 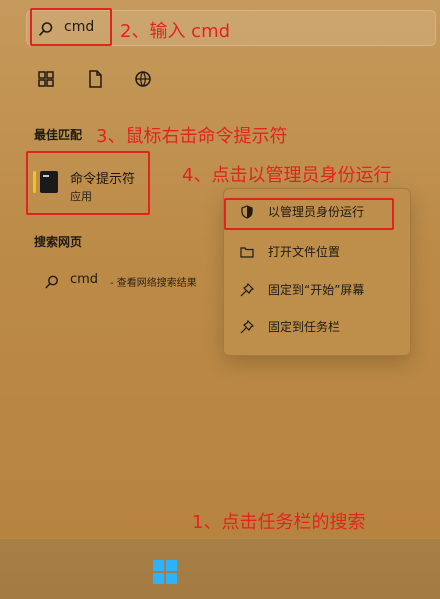 What do you see at coordinates (84, 279) in the screenshot?
I see `web-search-query: cmd` at bounding box center [84, 279].